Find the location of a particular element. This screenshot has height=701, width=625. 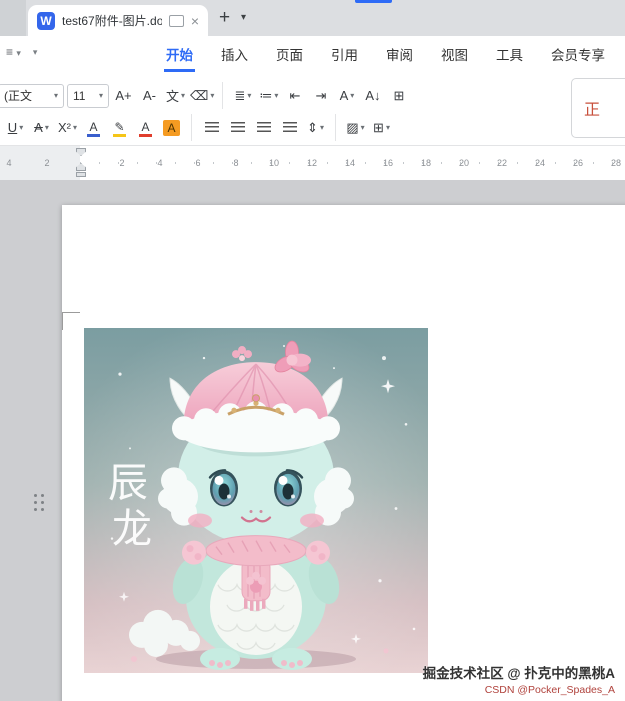

tab-page: 页面 is located at coordinates (289, 54).